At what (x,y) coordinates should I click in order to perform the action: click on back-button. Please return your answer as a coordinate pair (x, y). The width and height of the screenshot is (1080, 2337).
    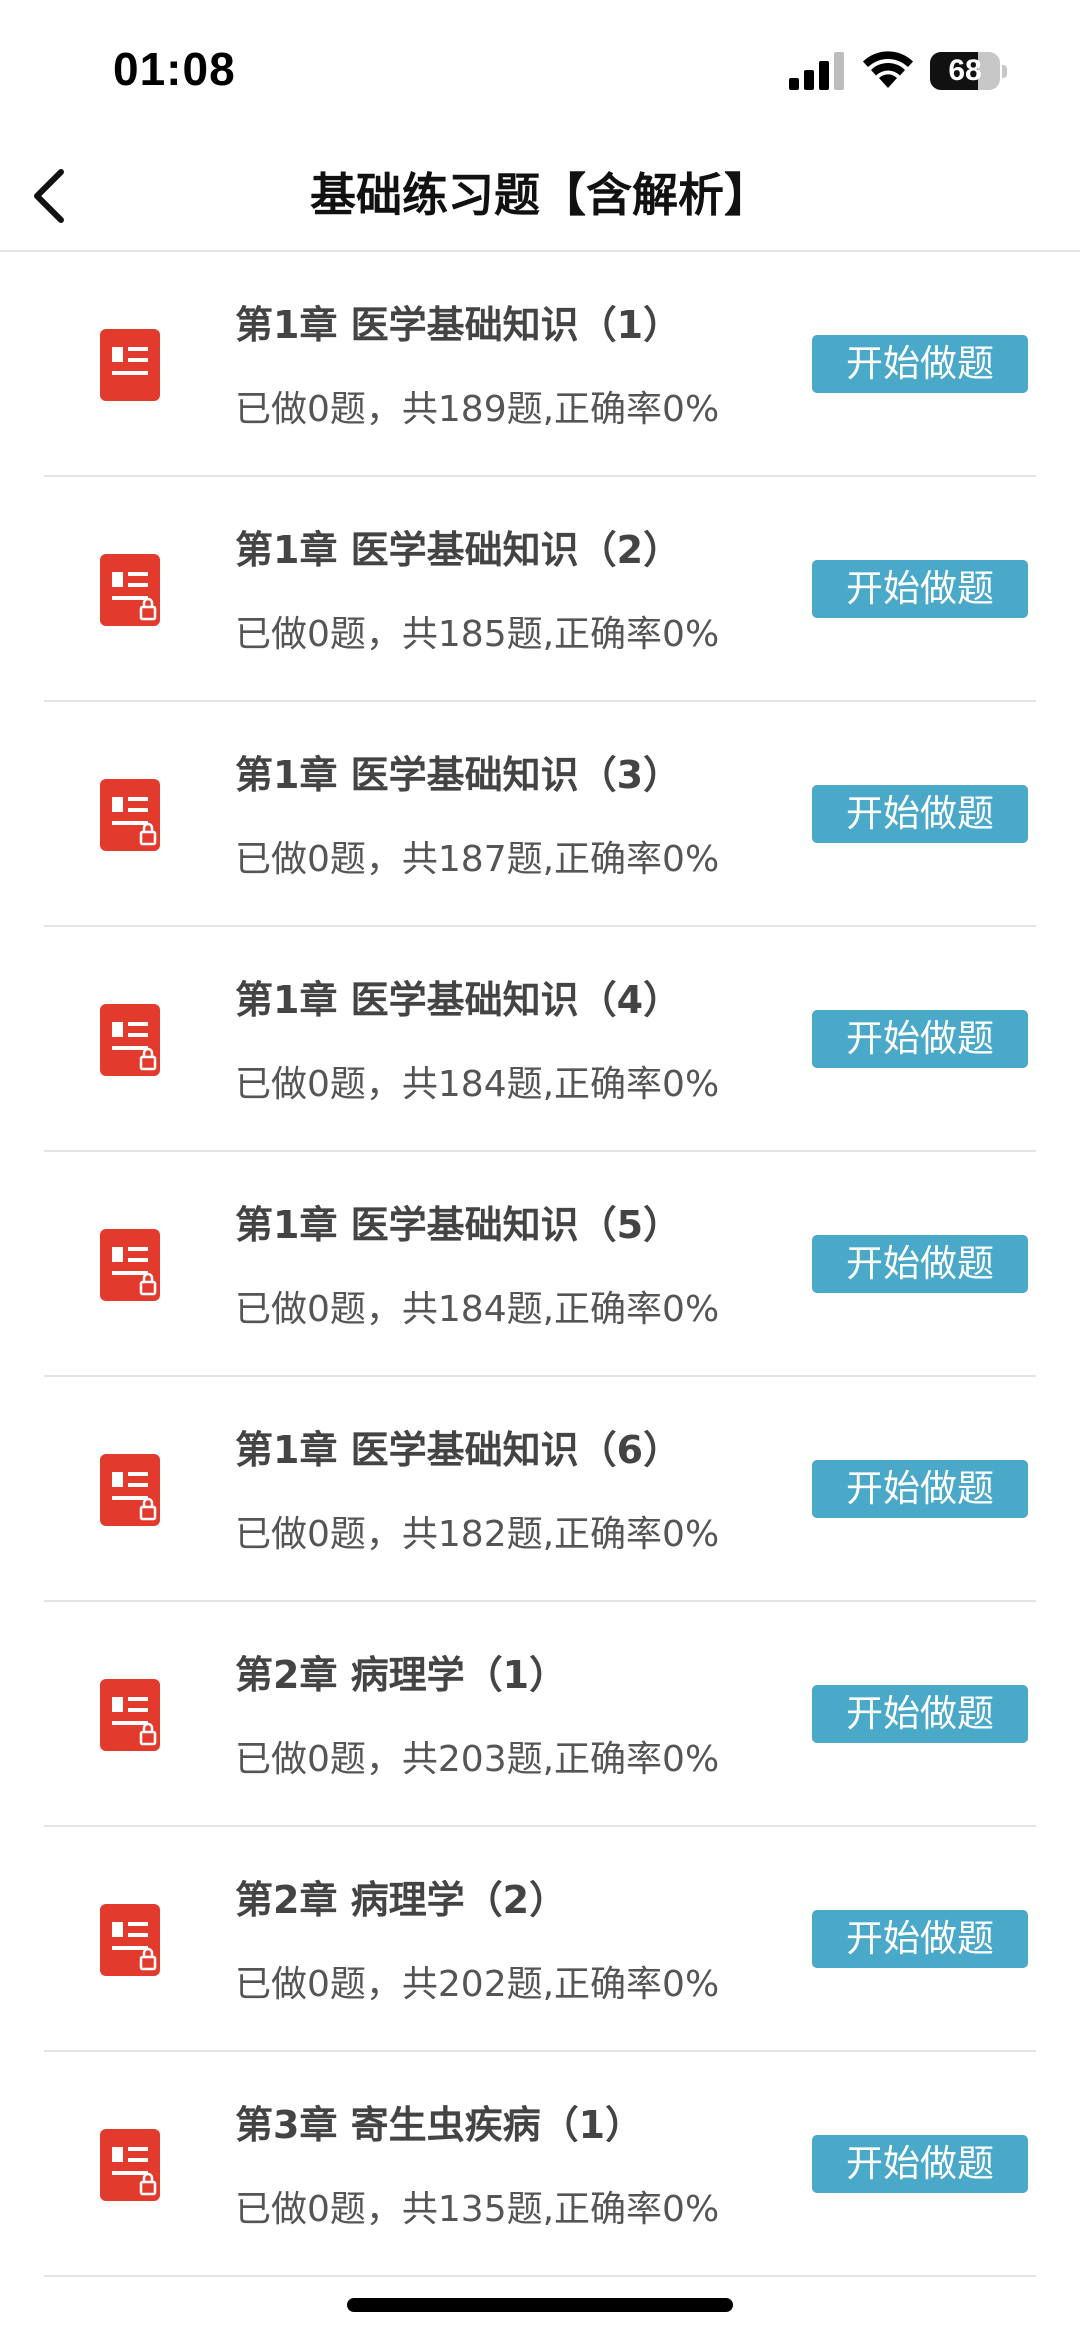
    Looking at the image, I should click on (49, 196).